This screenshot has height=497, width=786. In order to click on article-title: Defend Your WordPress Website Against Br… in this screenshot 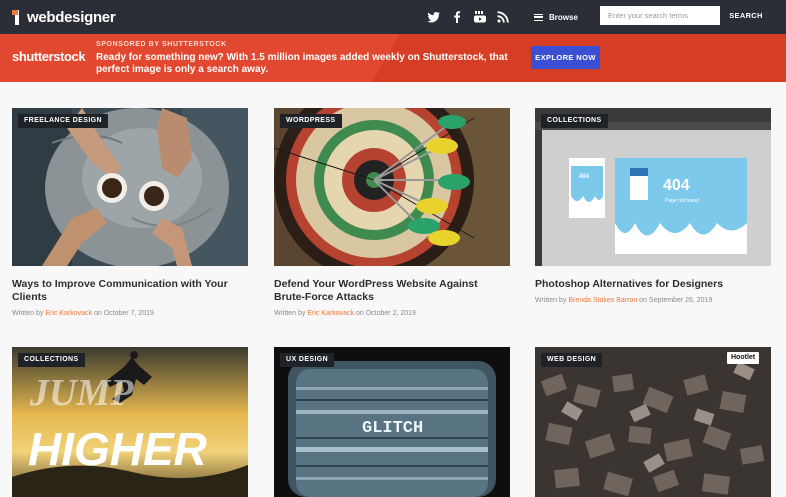, I will do `click(392, 291)`.